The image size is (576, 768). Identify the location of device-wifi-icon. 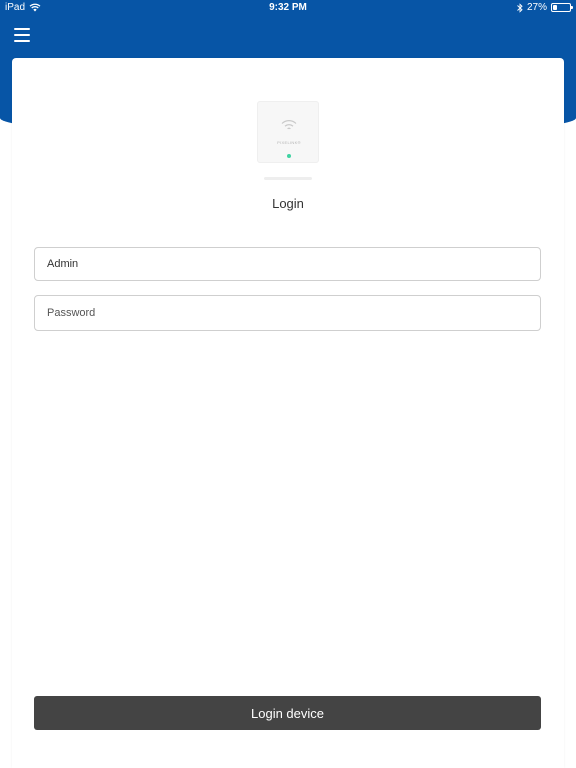
(289, 125).